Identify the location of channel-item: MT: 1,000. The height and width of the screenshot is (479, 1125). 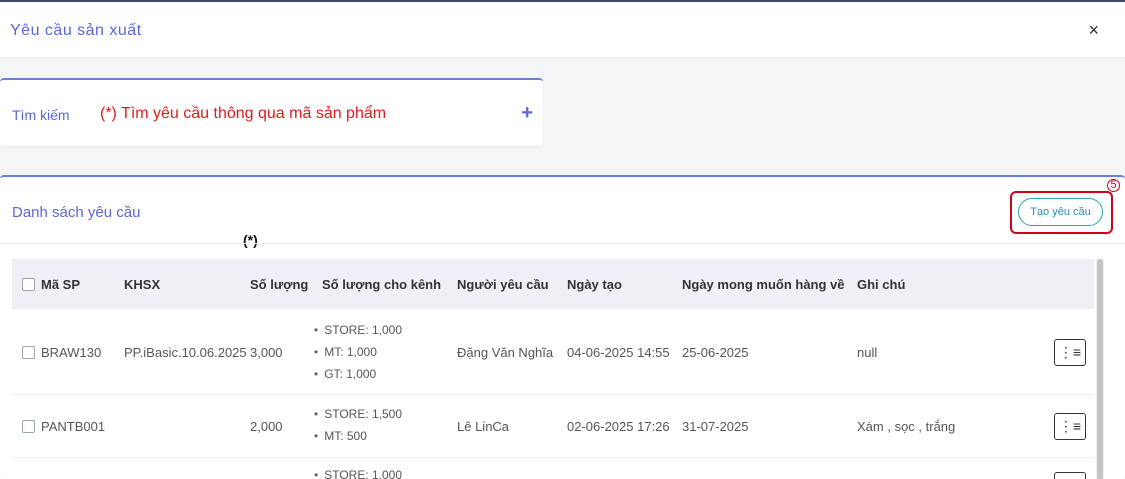
(358, 352).